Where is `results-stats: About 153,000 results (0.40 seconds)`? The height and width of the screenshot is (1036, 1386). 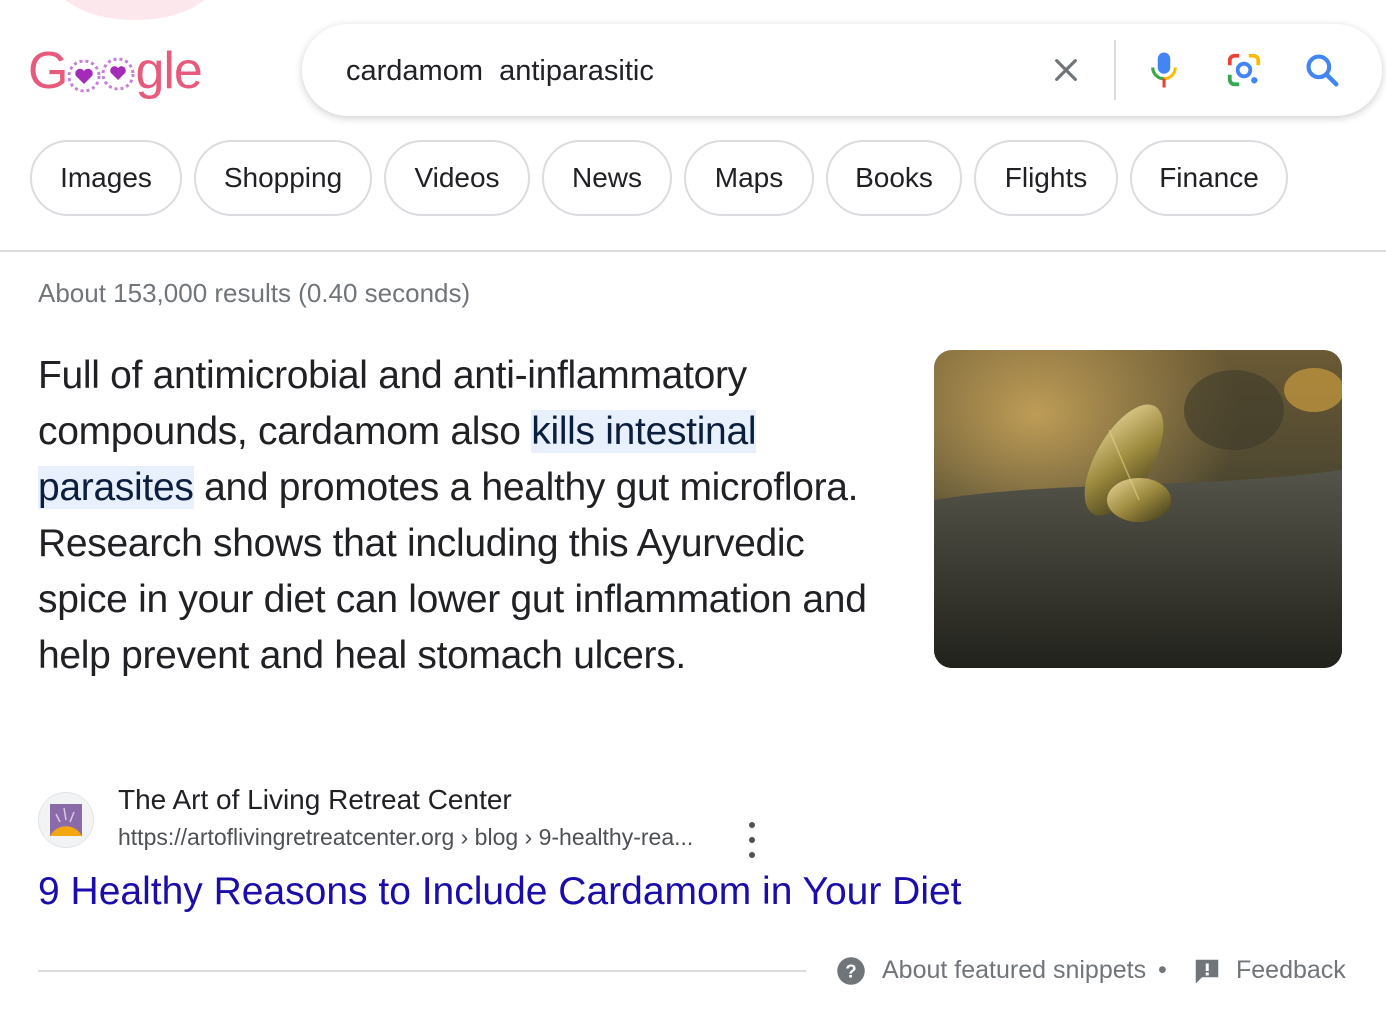 results-stats: About 153,000 results (0.40 seconds) is located at coordinates (254, 293).